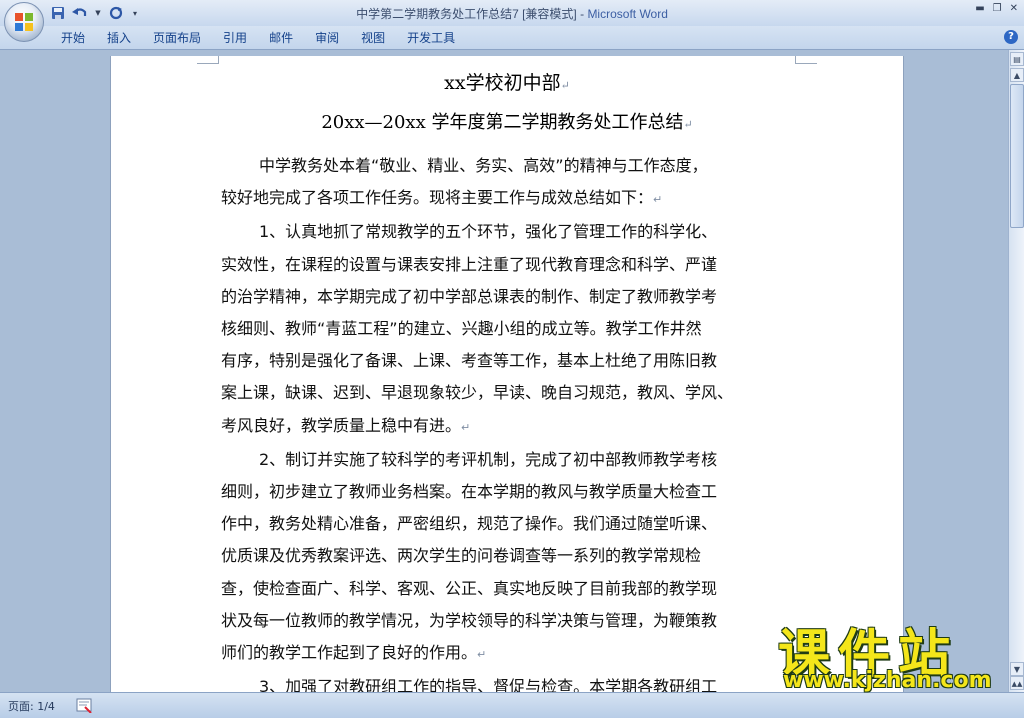 The height and width of the screenshot is (718, 1024). What do you see at coordinates (1017, 669) in the screenshot?
I see `scroll-down-icon: ▼` at bounding box center [1017, 669].